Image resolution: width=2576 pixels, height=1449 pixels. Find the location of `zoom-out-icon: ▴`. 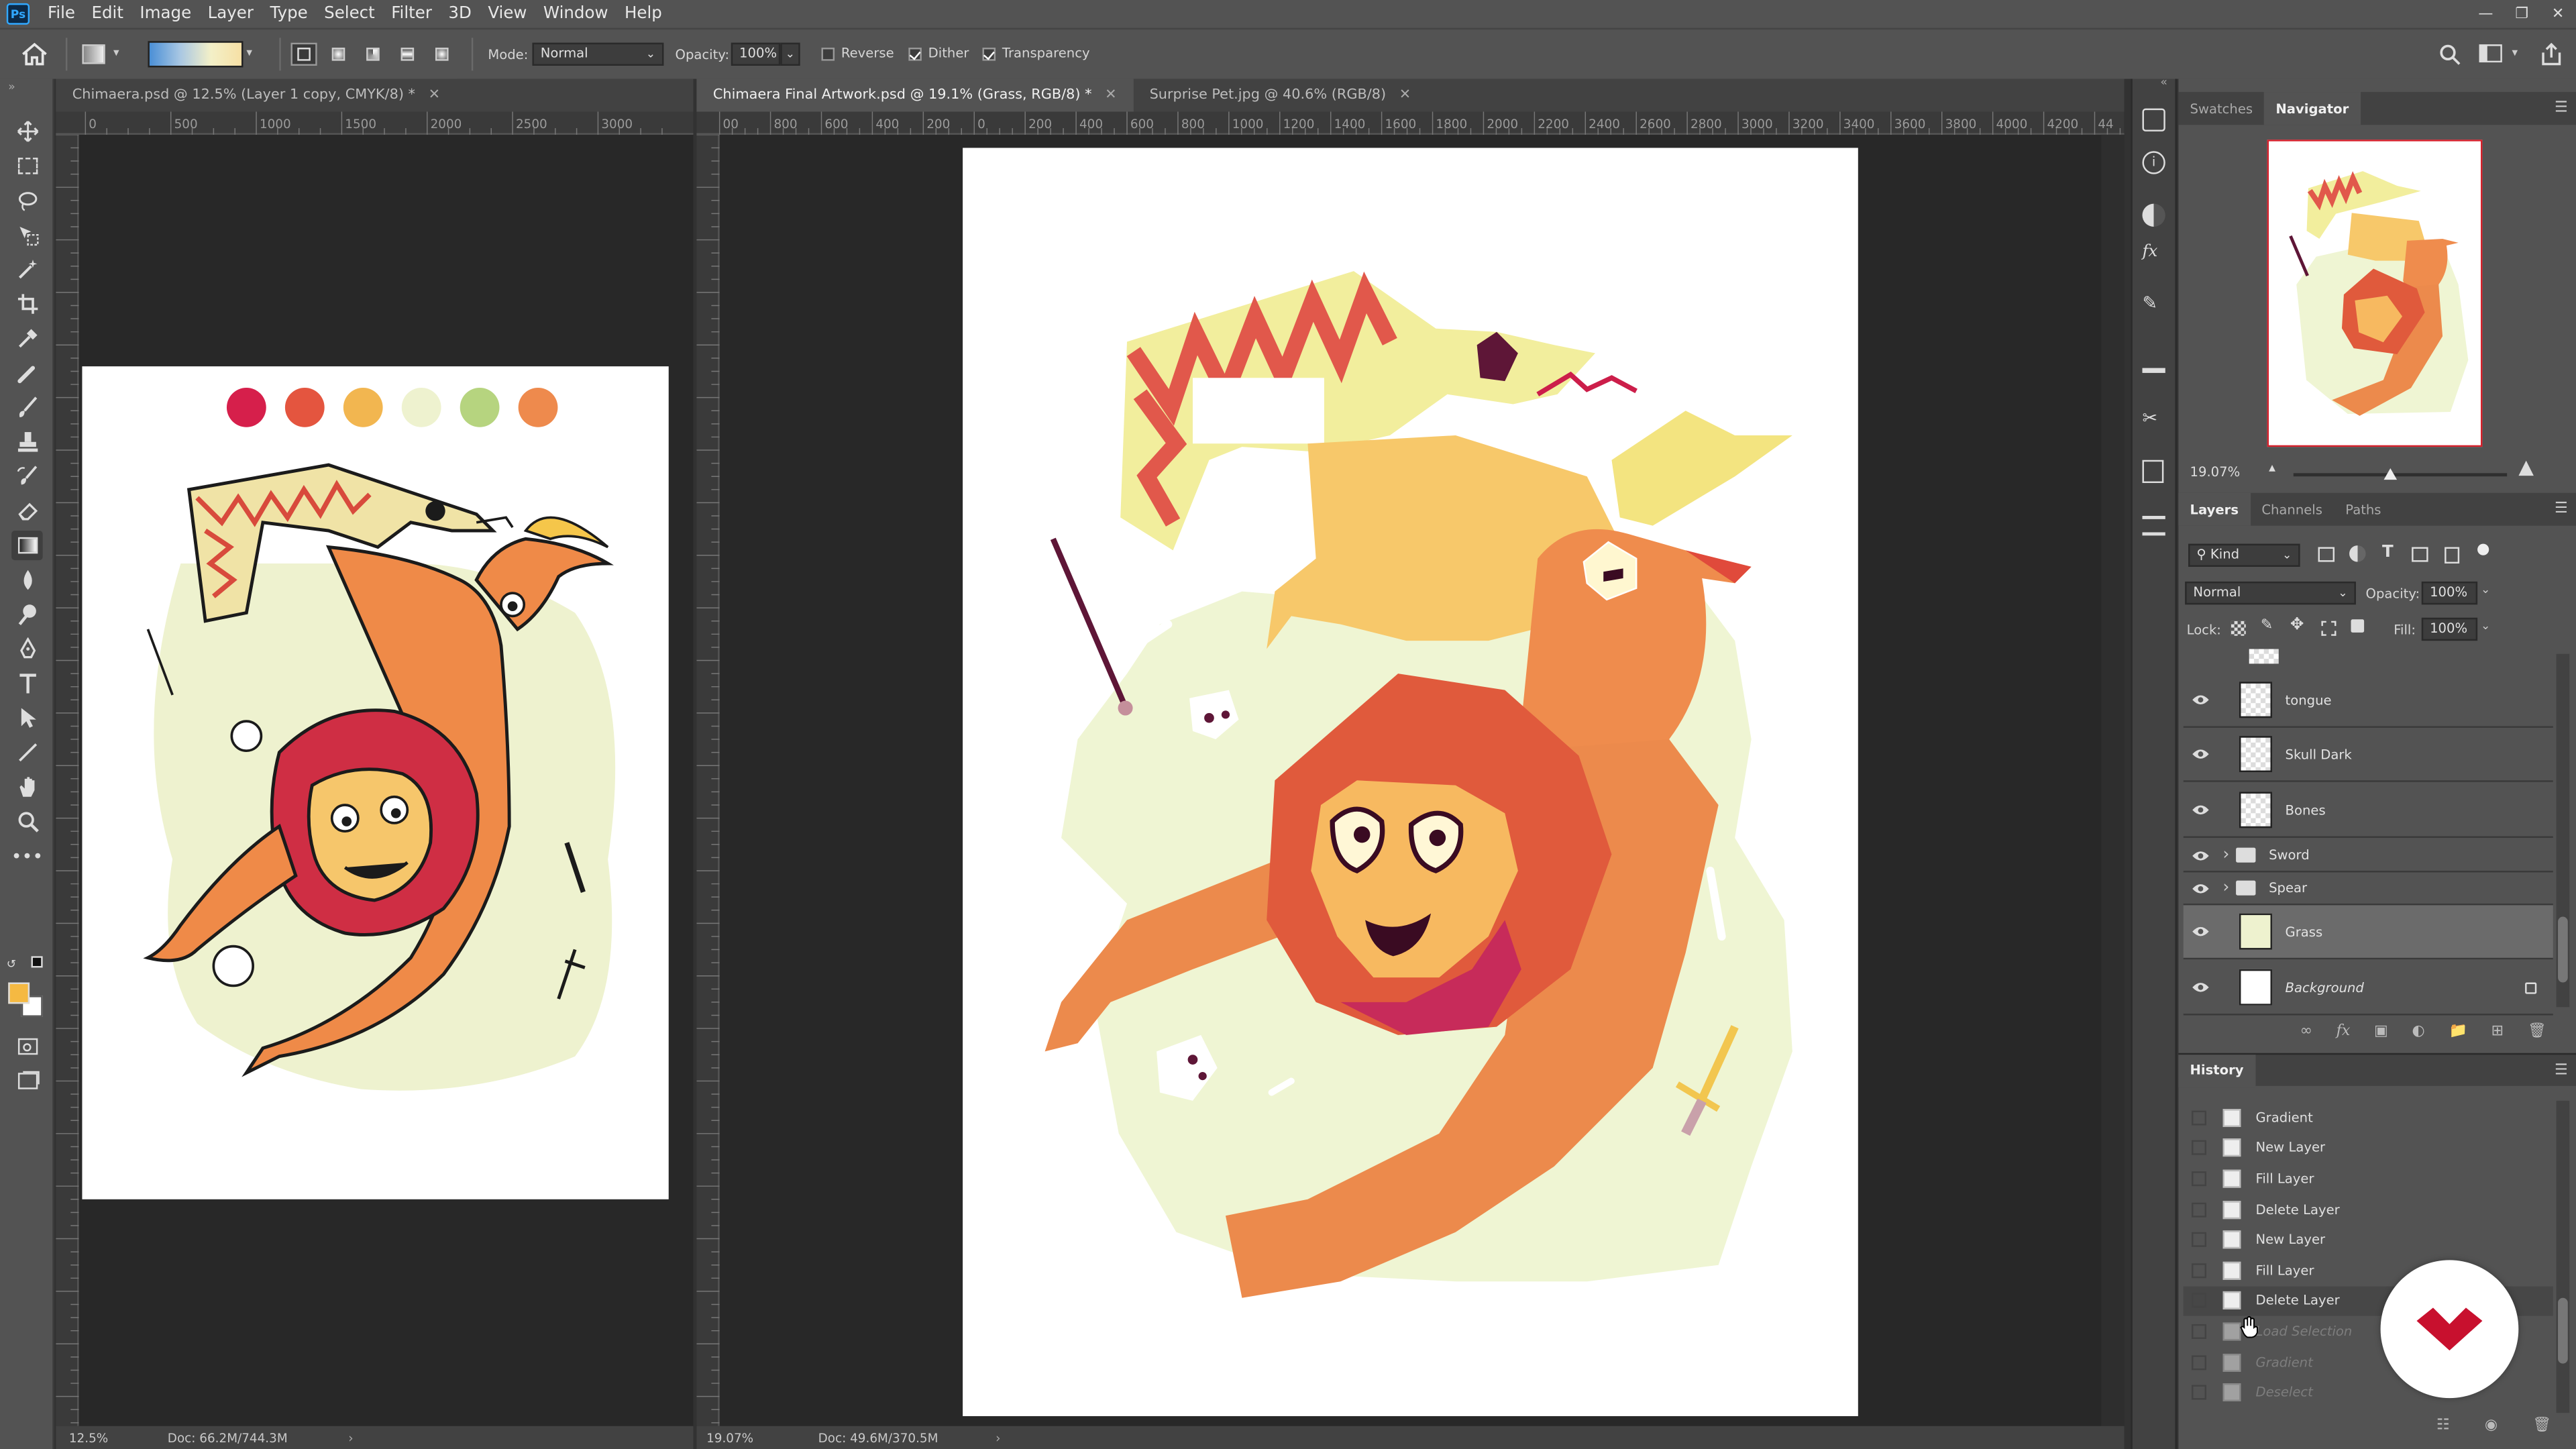

zoom-out-icon: ▴ is located at coordinates (2272, 467).